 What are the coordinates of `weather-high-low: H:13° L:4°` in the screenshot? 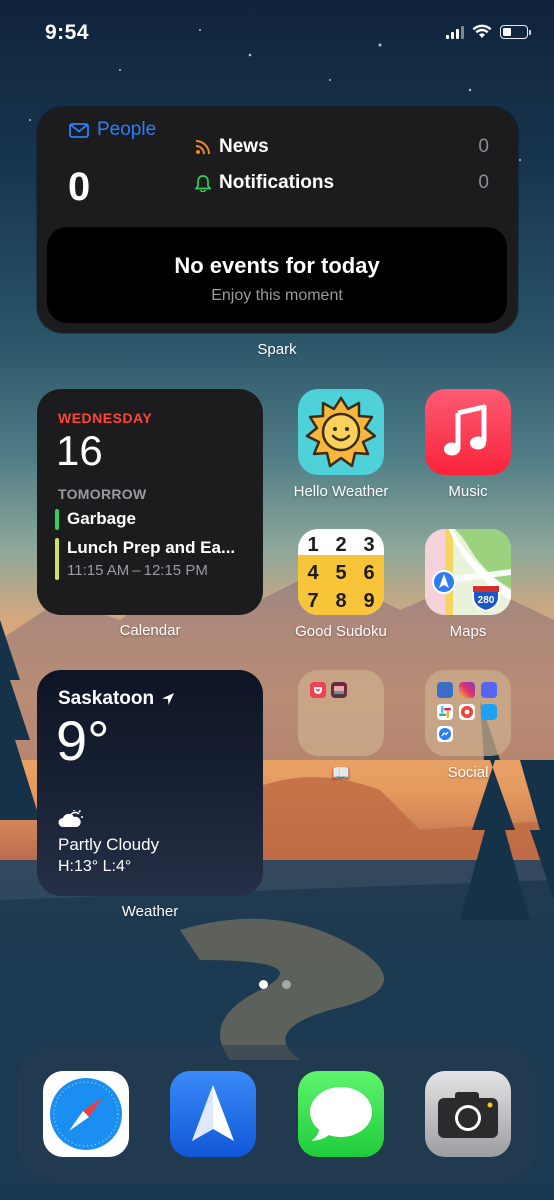 It's located at (95, 866).